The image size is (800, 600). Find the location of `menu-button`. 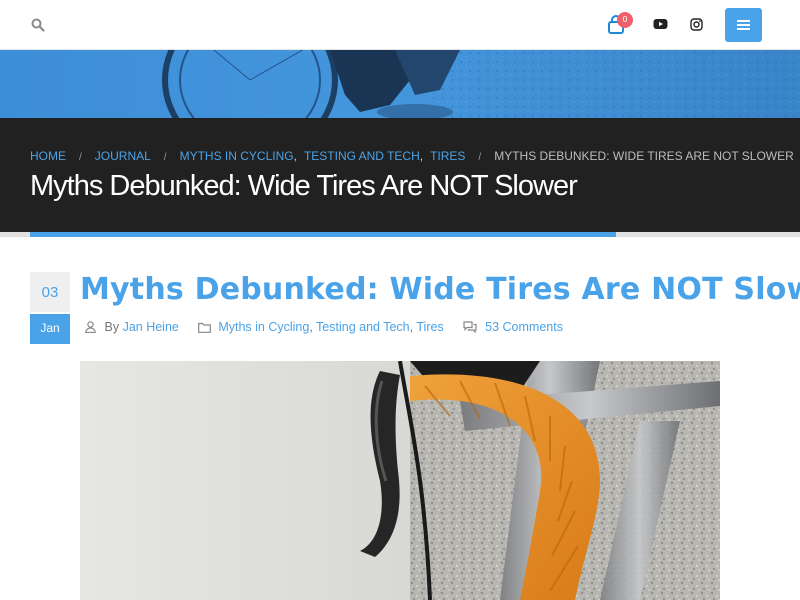

menu-button is located at coordinates (743, 25).